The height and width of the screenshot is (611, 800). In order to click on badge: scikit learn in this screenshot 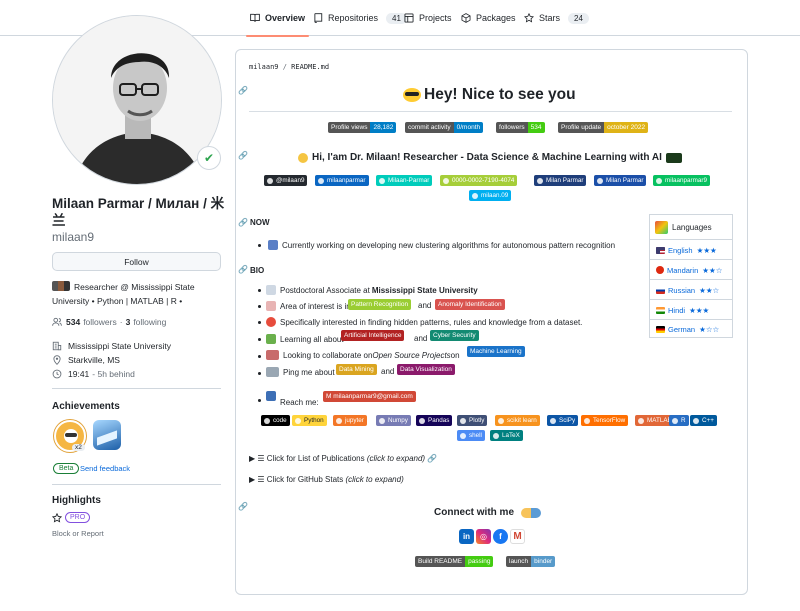, I will do `click(517, 420)`.